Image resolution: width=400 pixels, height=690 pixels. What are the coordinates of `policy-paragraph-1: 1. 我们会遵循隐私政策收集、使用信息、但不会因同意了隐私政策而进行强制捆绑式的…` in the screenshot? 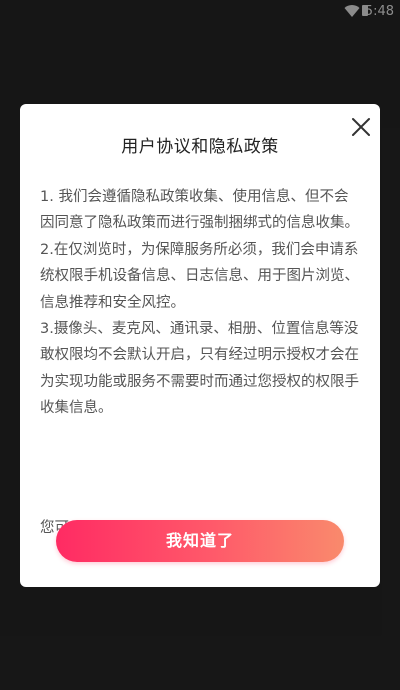 It's located at (199, 210).